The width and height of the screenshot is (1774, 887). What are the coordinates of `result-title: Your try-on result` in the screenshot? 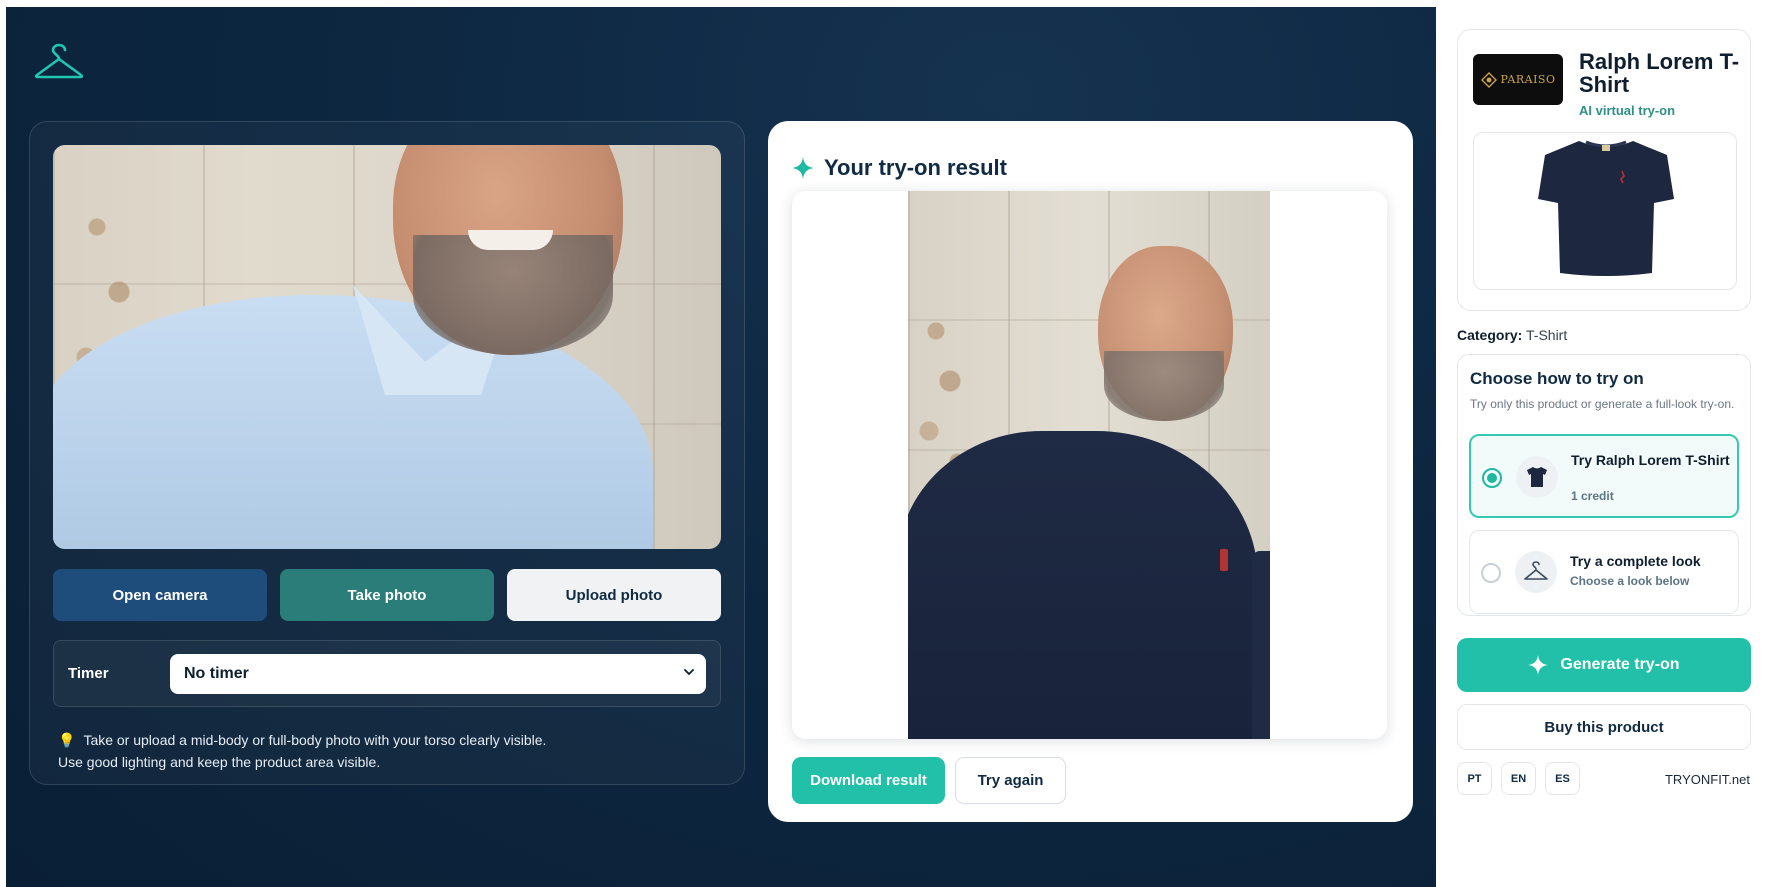 It's located at (915, 167).